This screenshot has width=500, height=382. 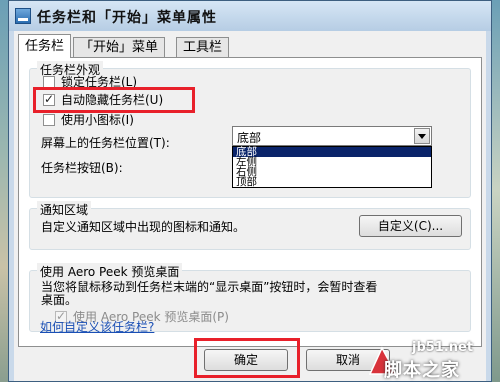 I want to click on auto-hide-checkbox, so click(x=49, y=99).